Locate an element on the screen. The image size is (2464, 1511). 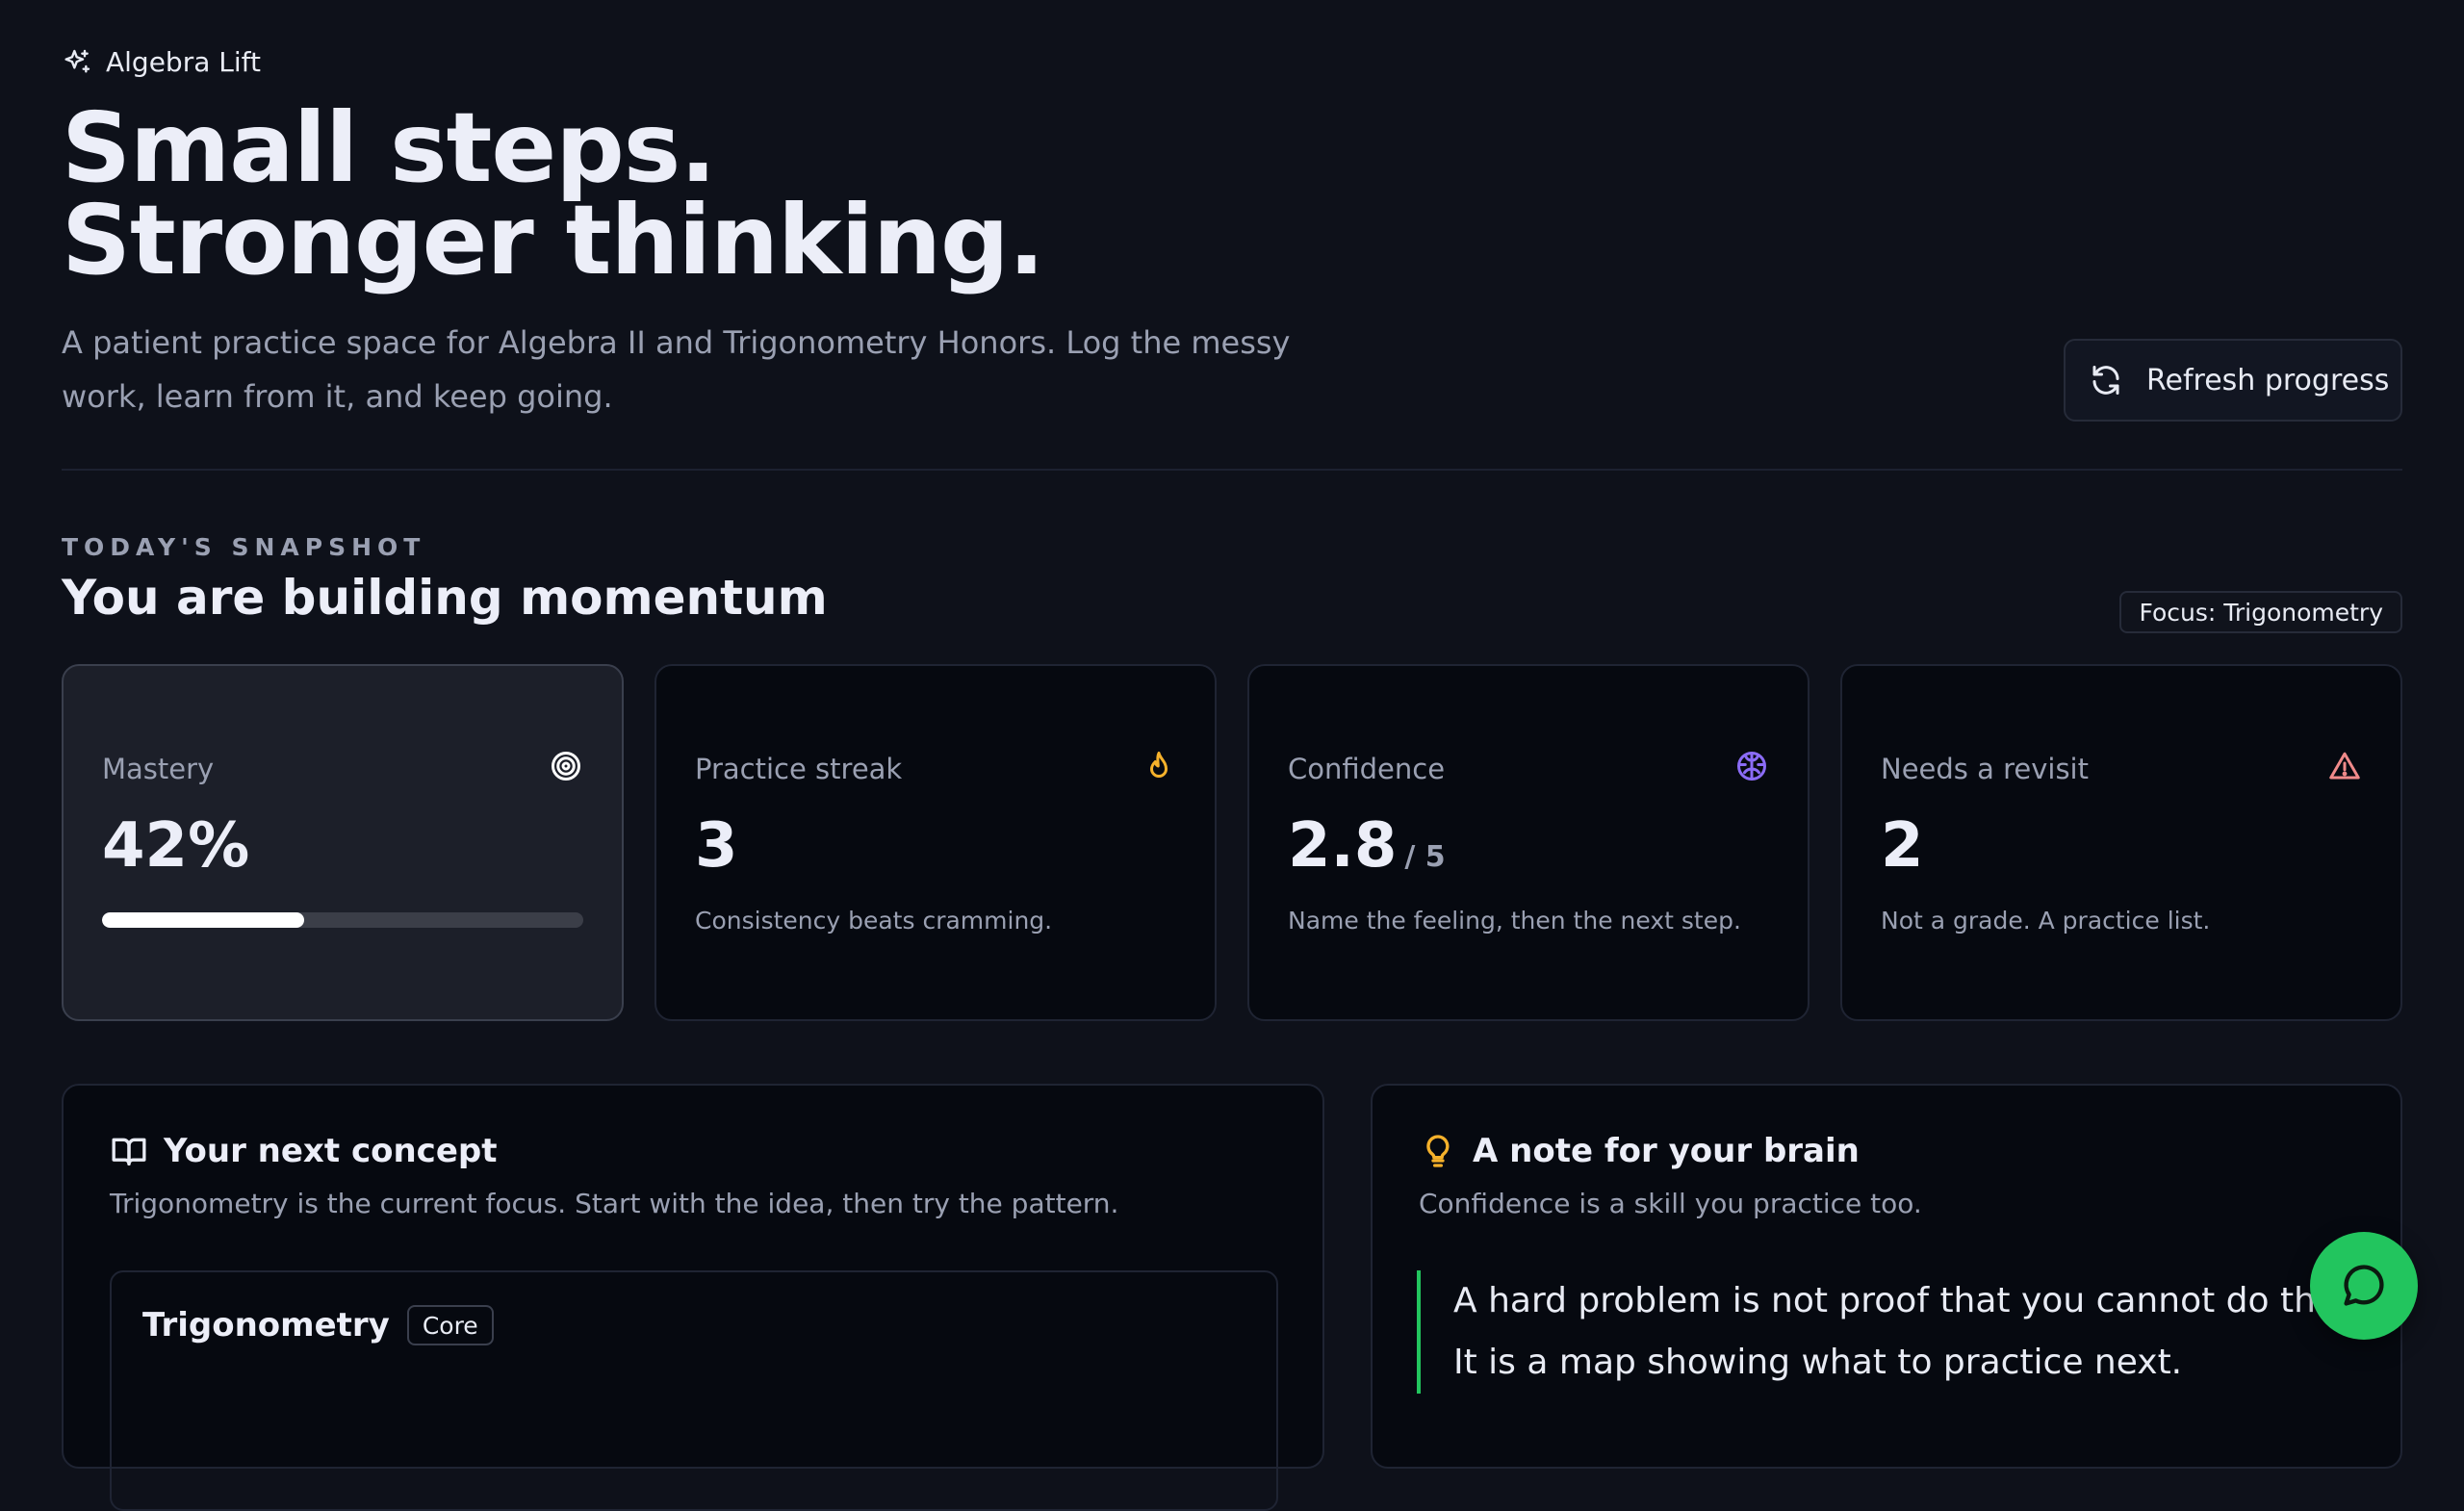
book-open-icon is located at coordinates (129, 1151).